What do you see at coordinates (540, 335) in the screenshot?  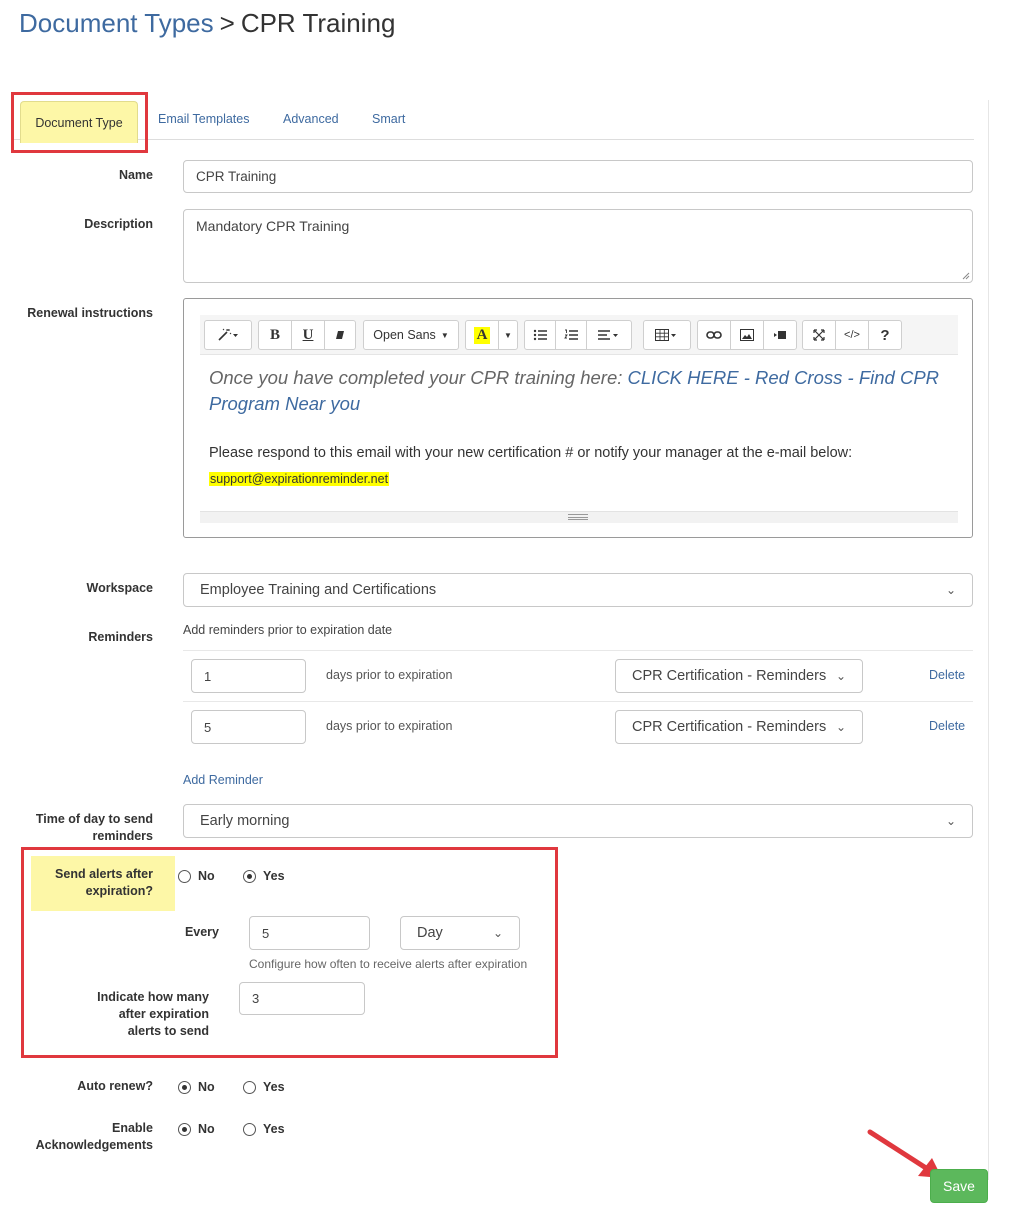 I see `unordered-list-icon` at bounding box center [540, 335].